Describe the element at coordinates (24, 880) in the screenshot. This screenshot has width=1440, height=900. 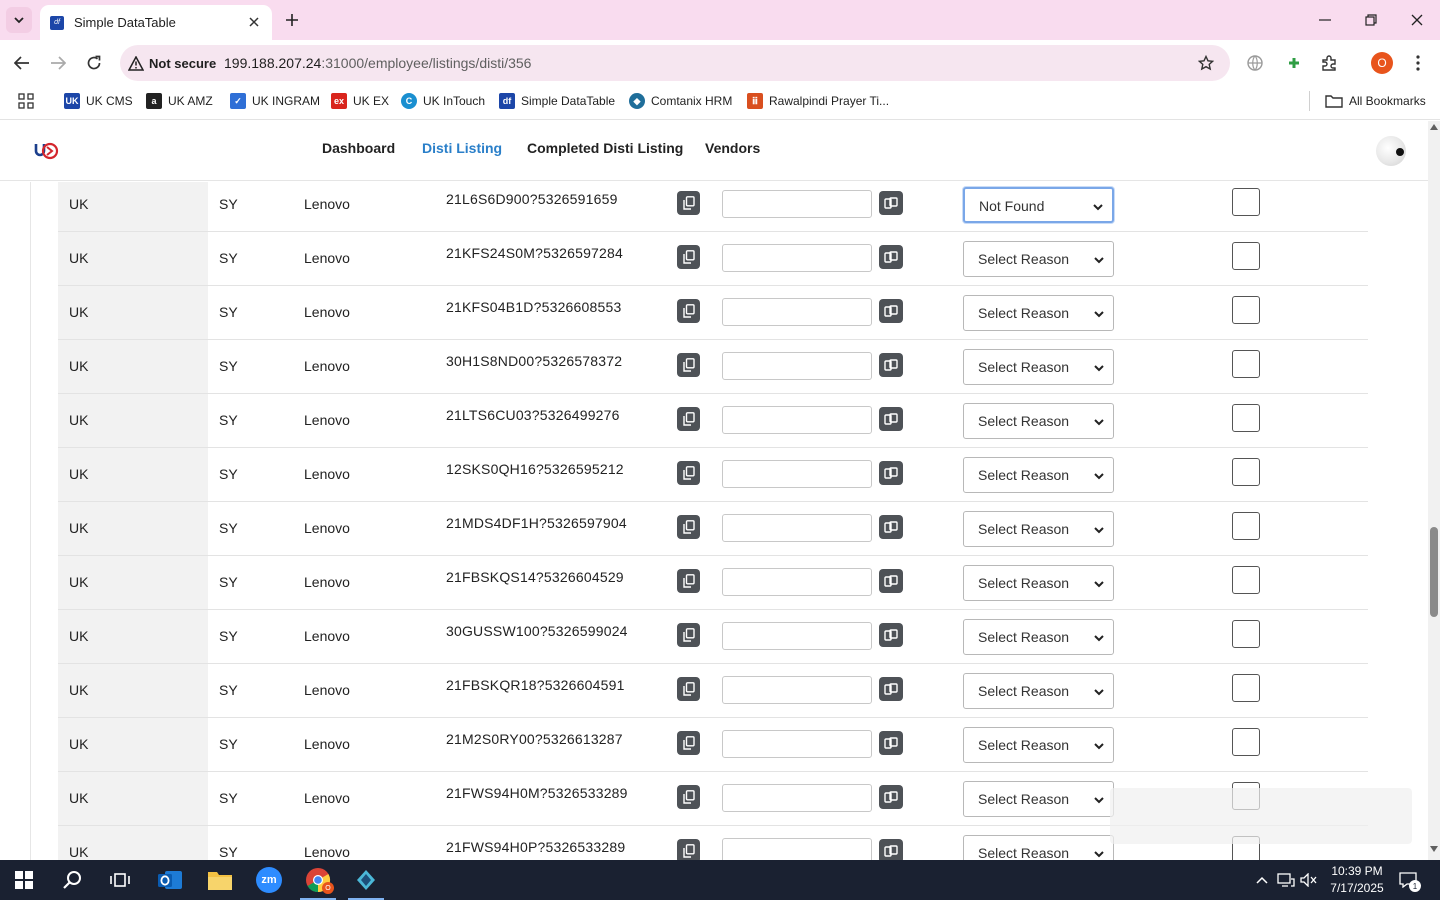
I see `start-button` at that location.